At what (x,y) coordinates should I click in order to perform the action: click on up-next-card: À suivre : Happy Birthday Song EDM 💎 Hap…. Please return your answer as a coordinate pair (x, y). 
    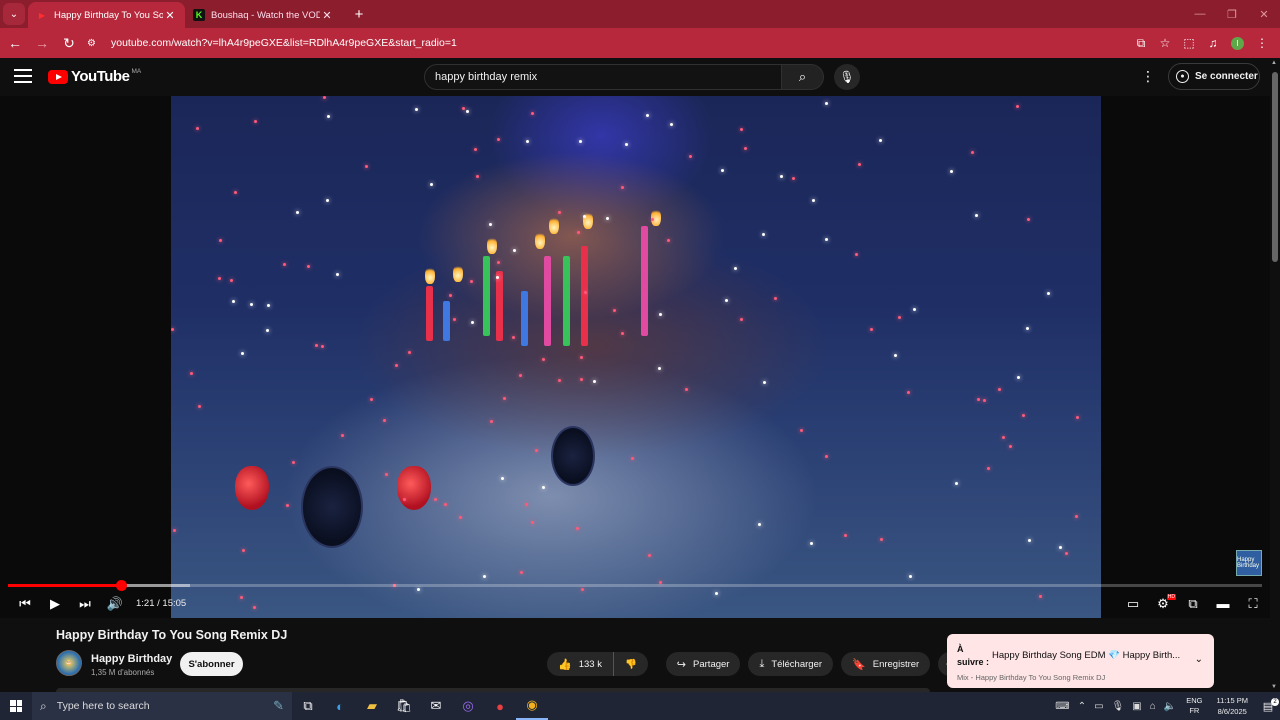
    Looking at the image, I should click on (1080, 661).